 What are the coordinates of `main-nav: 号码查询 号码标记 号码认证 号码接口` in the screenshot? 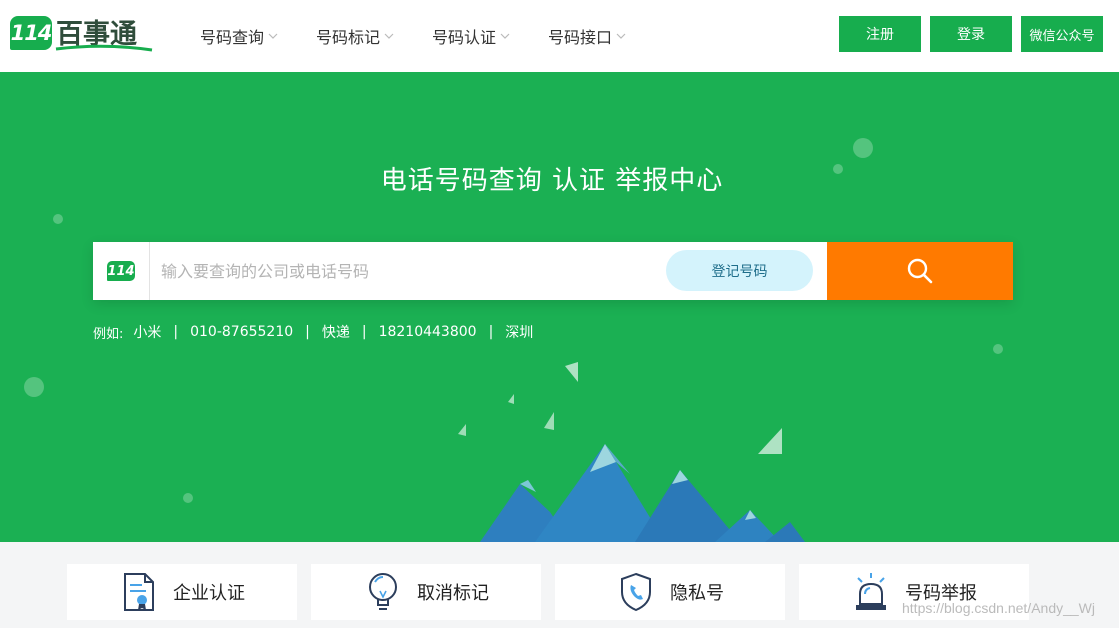 It's located at (432, 36).